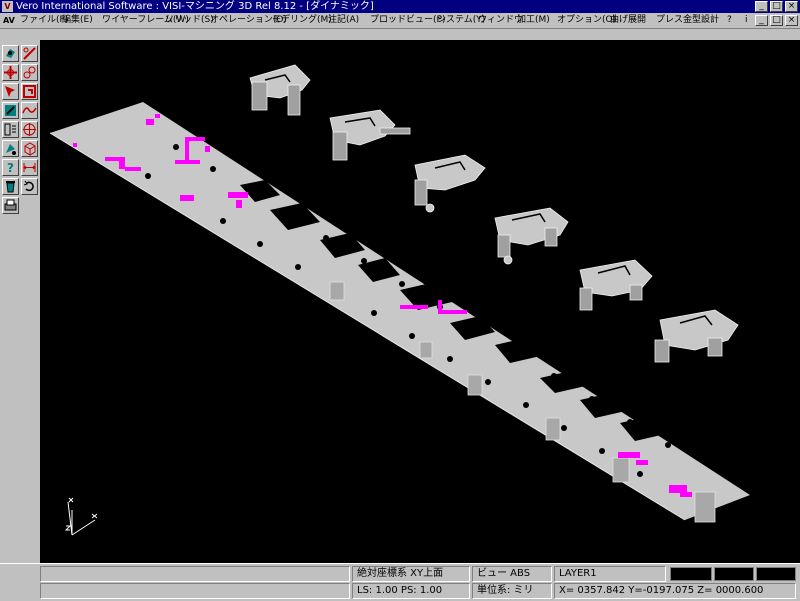  What do you see at coordinates (29, 53) in the screenshot?
I see `edit-line-icon` at bounding box center [29, 53].